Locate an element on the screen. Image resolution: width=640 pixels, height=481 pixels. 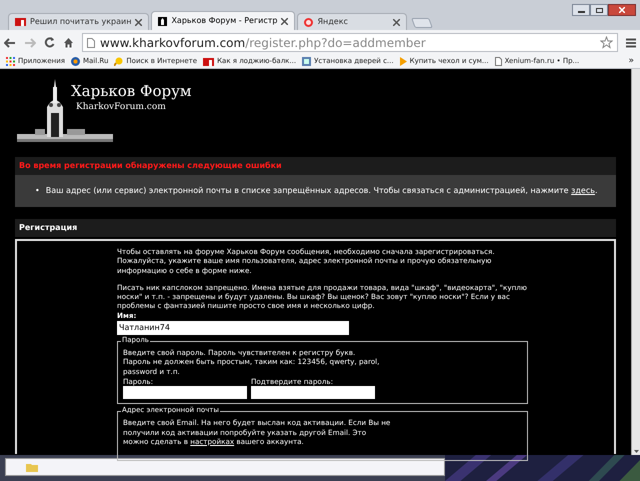
search-icon is located at coordinates (119, 61).